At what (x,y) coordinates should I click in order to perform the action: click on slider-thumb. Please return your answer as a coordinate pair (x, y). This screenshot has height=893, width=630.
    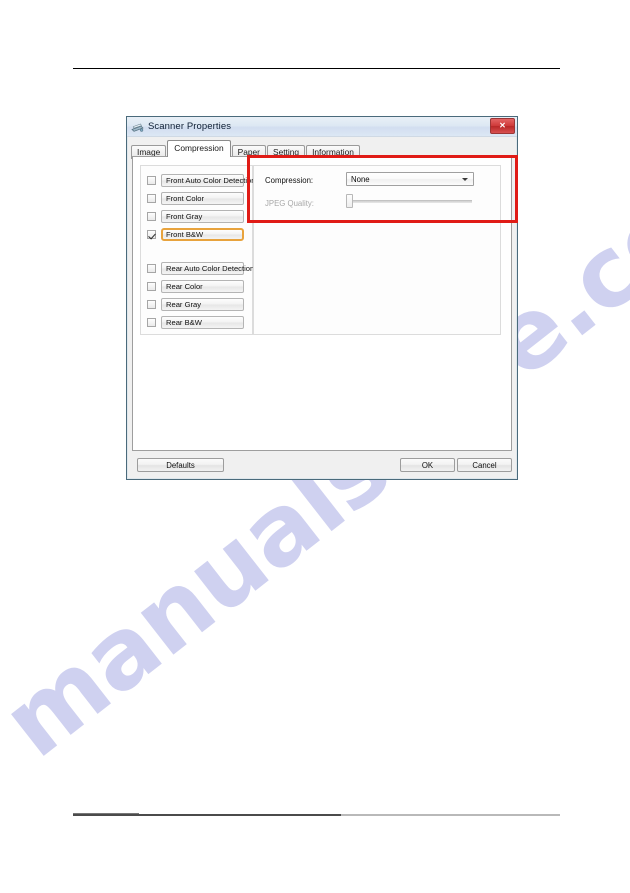
    Looking at the image, I should click on (349, 201).